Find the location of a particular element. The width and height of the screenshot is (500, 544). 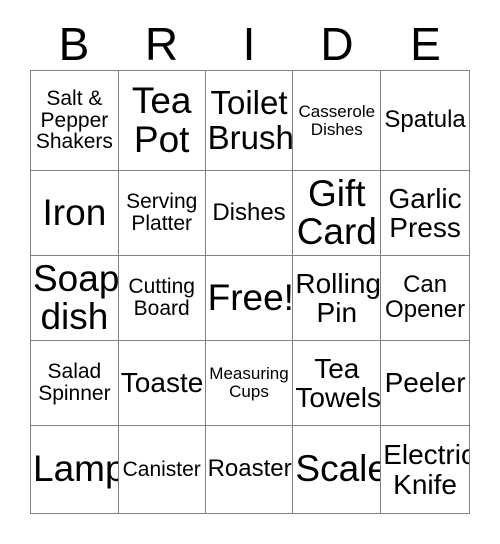

header-letter-text: B is located at coordinates (74, 44).